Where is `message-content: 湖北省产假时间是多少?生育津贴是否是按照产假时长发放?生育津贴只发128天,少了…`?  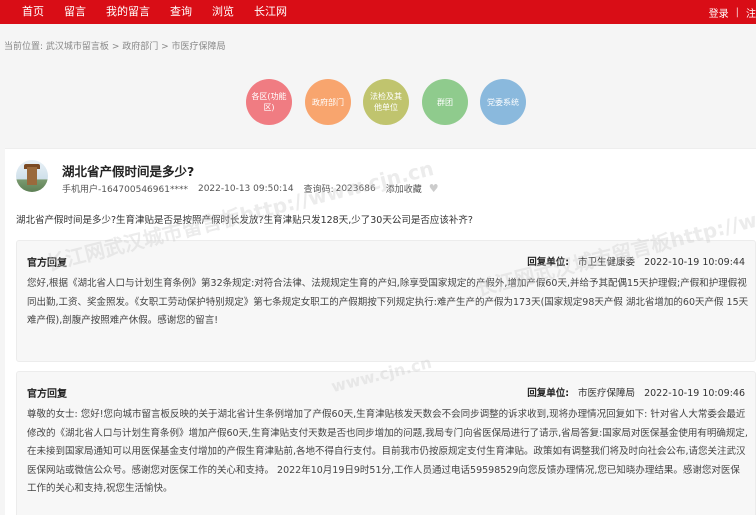 message-content: 湖北省产假时间是多少?生育津贴是否是按照产假时长发放?生育津贴只发128天,少了… is located at coordinates (244, 220).